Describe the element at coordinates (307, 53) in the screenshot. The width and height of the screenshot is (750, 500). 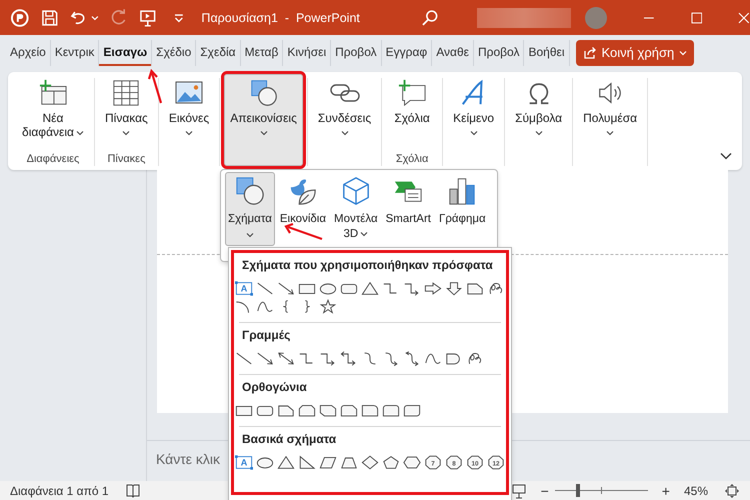
I see `ribbon-tab: Κινήσει` at that location.